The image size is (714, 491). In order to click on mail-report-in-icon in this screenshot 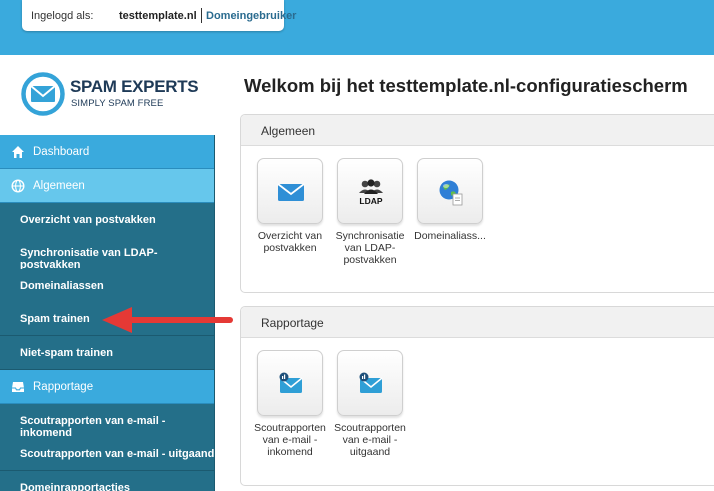, I will do `click(291, 382)`.